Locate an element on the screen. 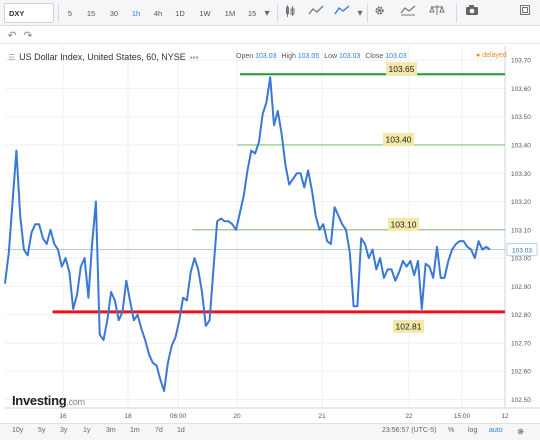 This screenshot has width=540, height=440. high-value: 103.05 is located at coordinates (308, 56).